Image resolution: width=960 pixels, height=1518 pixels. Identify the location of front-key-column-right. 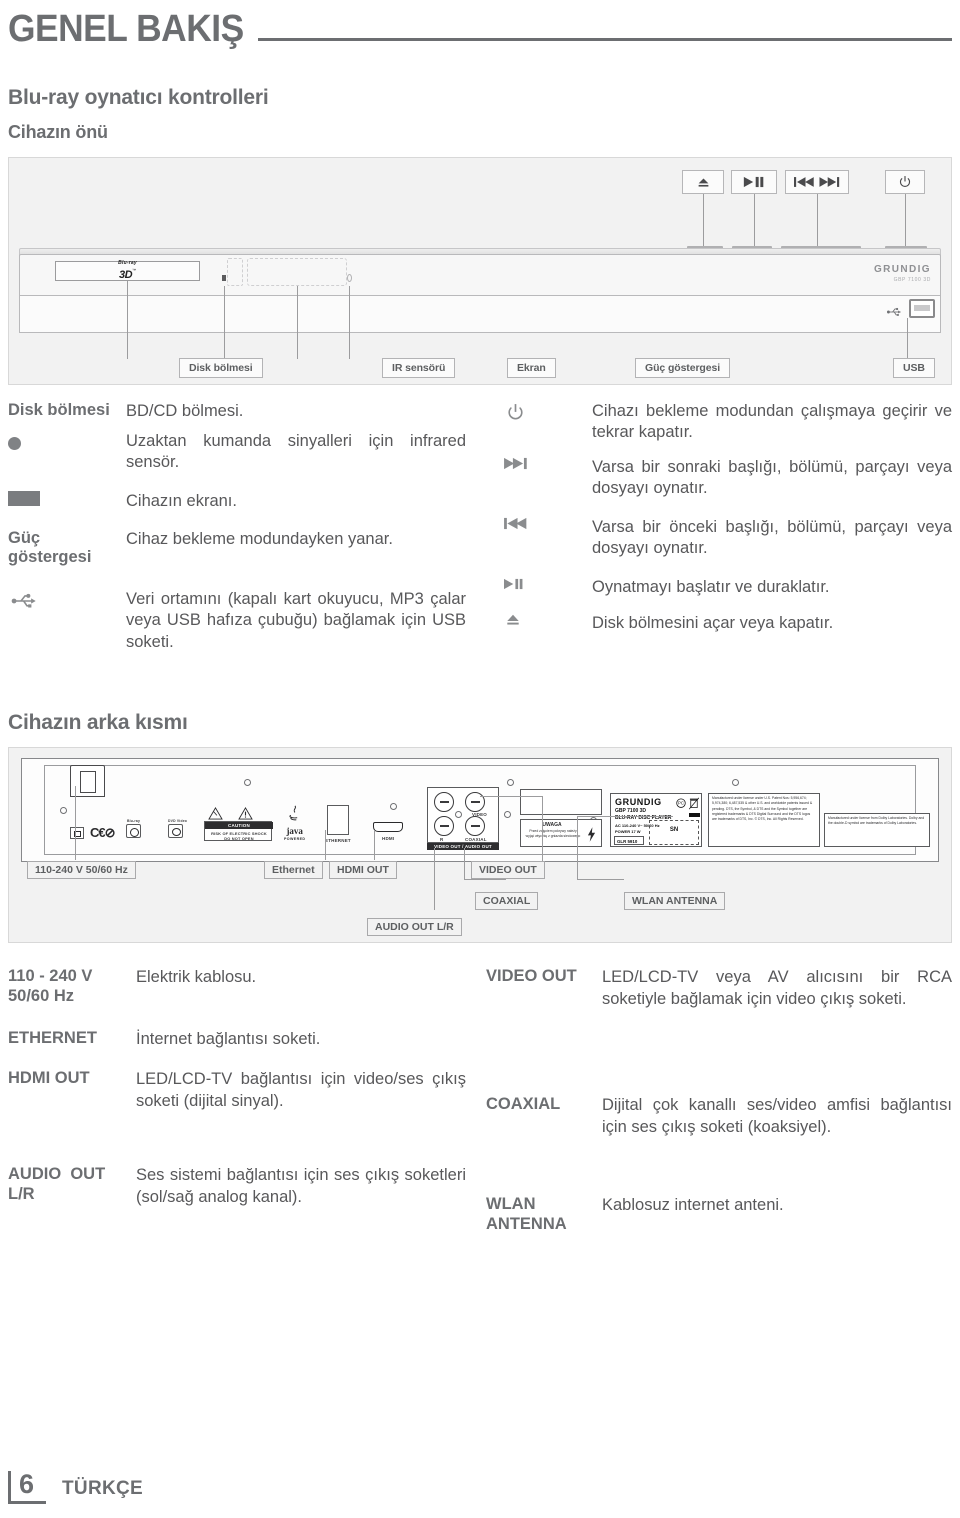
(539, 527).